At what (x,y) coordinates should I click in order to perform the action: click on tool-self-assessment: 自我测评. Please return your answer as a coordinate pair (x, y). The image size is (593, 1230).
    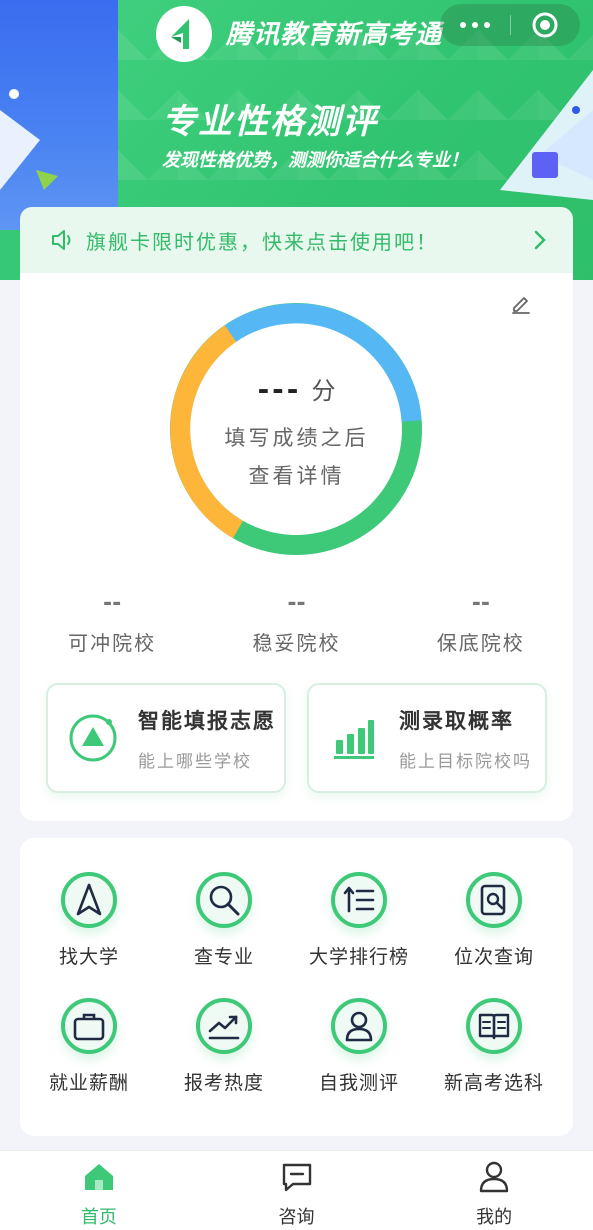
    Looking at the image, I should click on (359, 1046).